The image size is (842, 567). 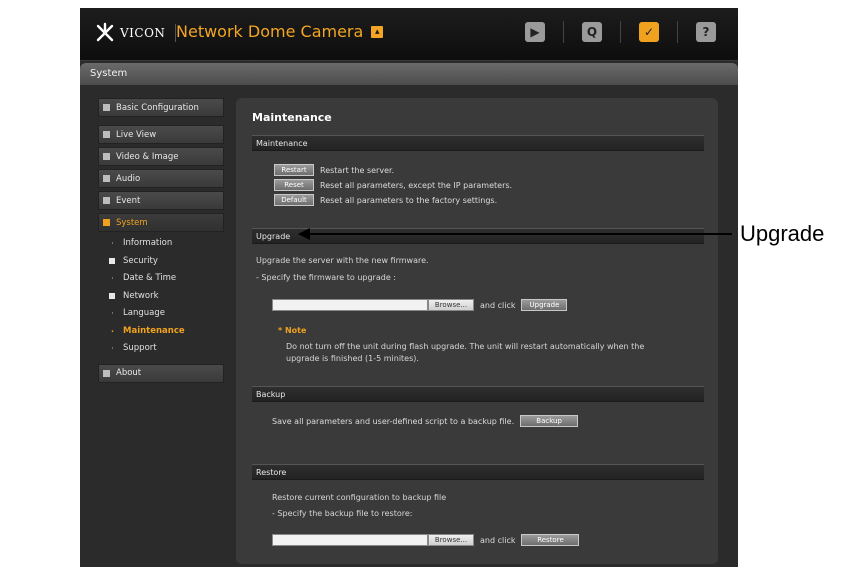 I want to click on restore-file-row: Browse... and click Restore, so click(x=426, y=540).